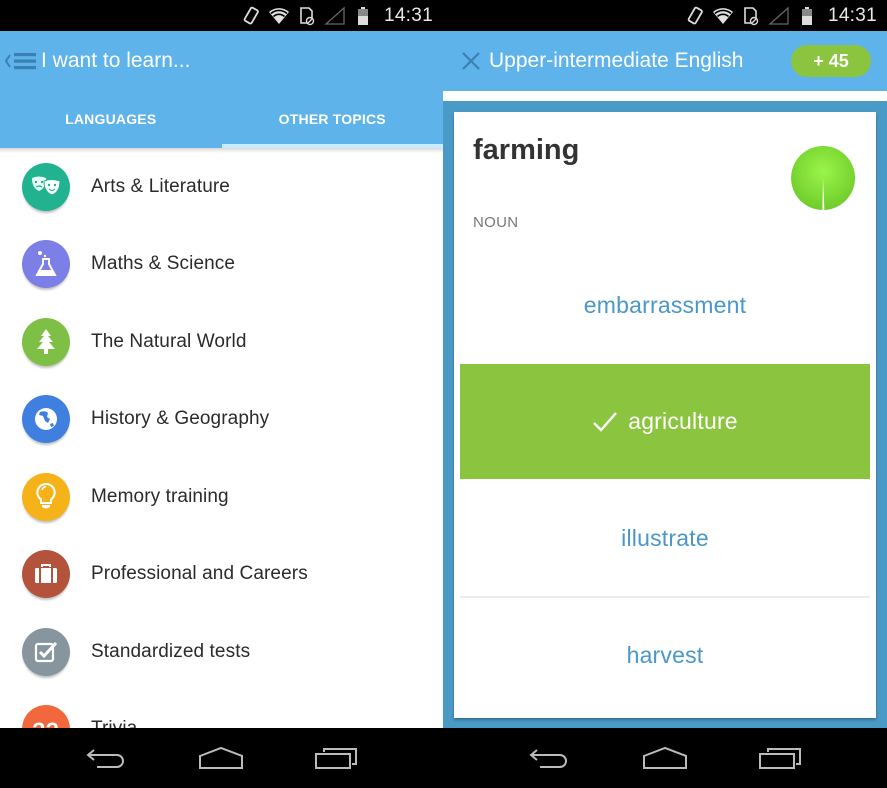 Image resolution: width=887 pixels, height=788 pixels. Describe the element at coordinates (616, 60) in the screenshot. I see `course-title: Upper-intermediate English` at that location.